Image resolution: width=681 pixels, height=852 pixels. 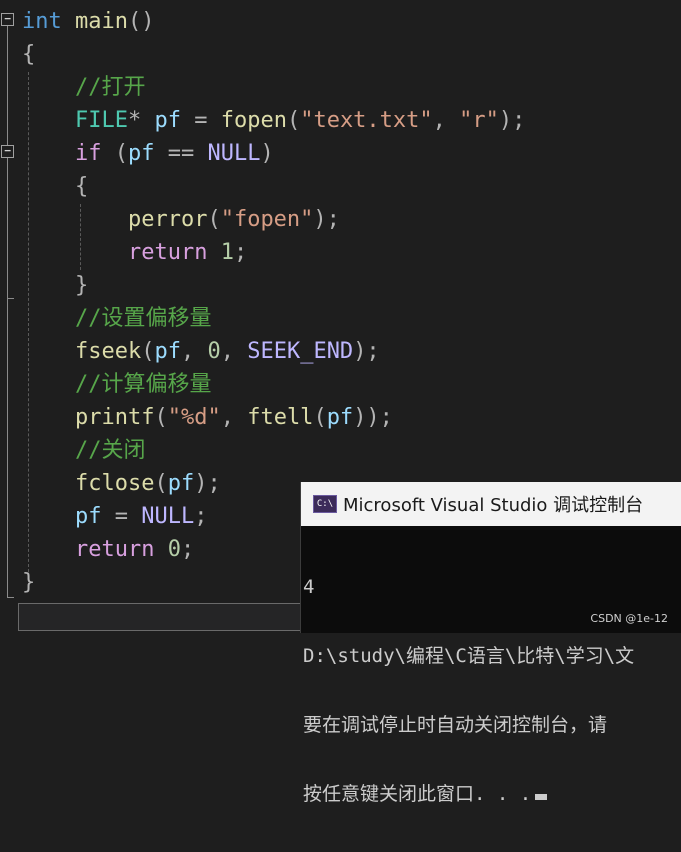 I want to click on code-line: int main(), so click(x=88, y=21).